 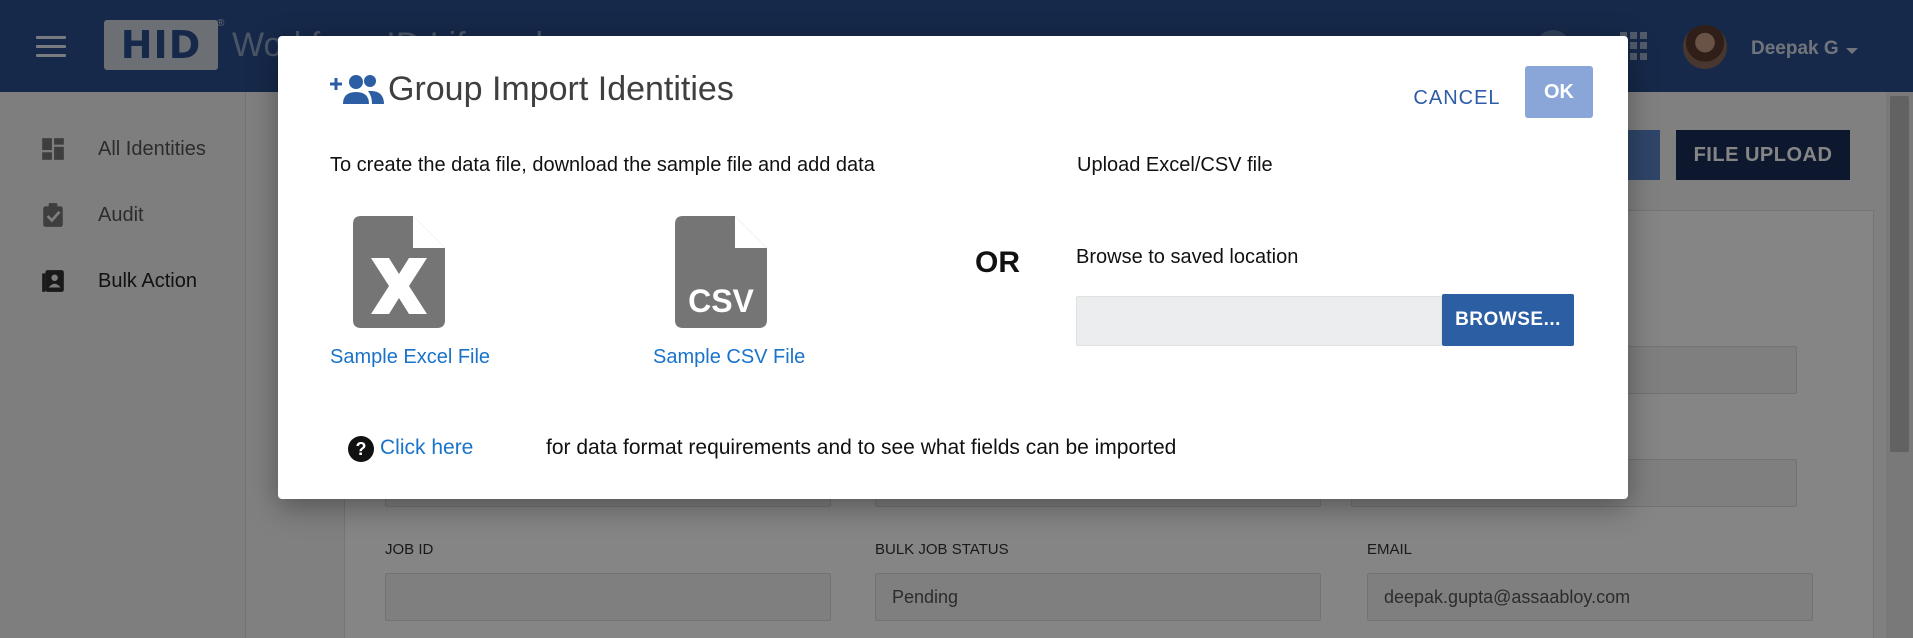 I want to click on upload-title: Upload Excel/CSV file, so click(x=1175, y=165).